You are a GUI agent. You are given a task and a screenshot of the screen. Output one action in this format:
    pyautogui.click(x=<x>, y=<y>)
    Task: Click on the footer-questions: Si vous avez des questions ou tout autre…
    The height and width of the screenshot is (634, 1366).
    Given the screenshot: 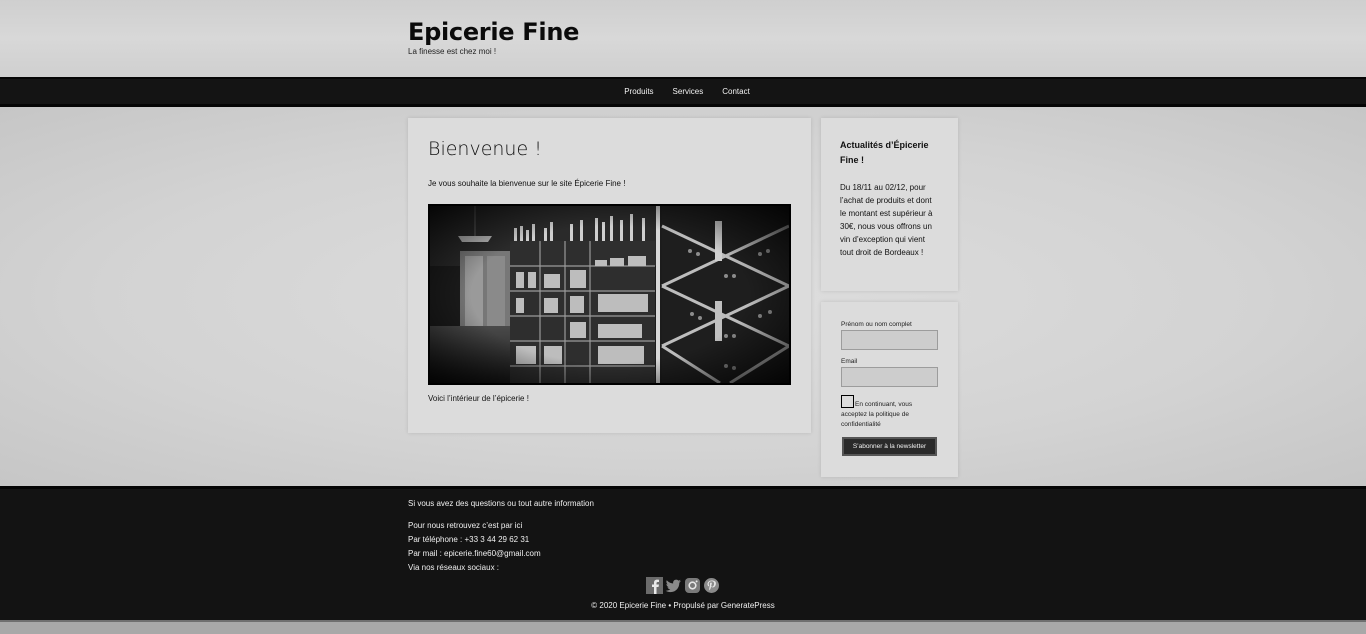 What is the action you would take?
    pyautogui.click(x=501, y=503)
    